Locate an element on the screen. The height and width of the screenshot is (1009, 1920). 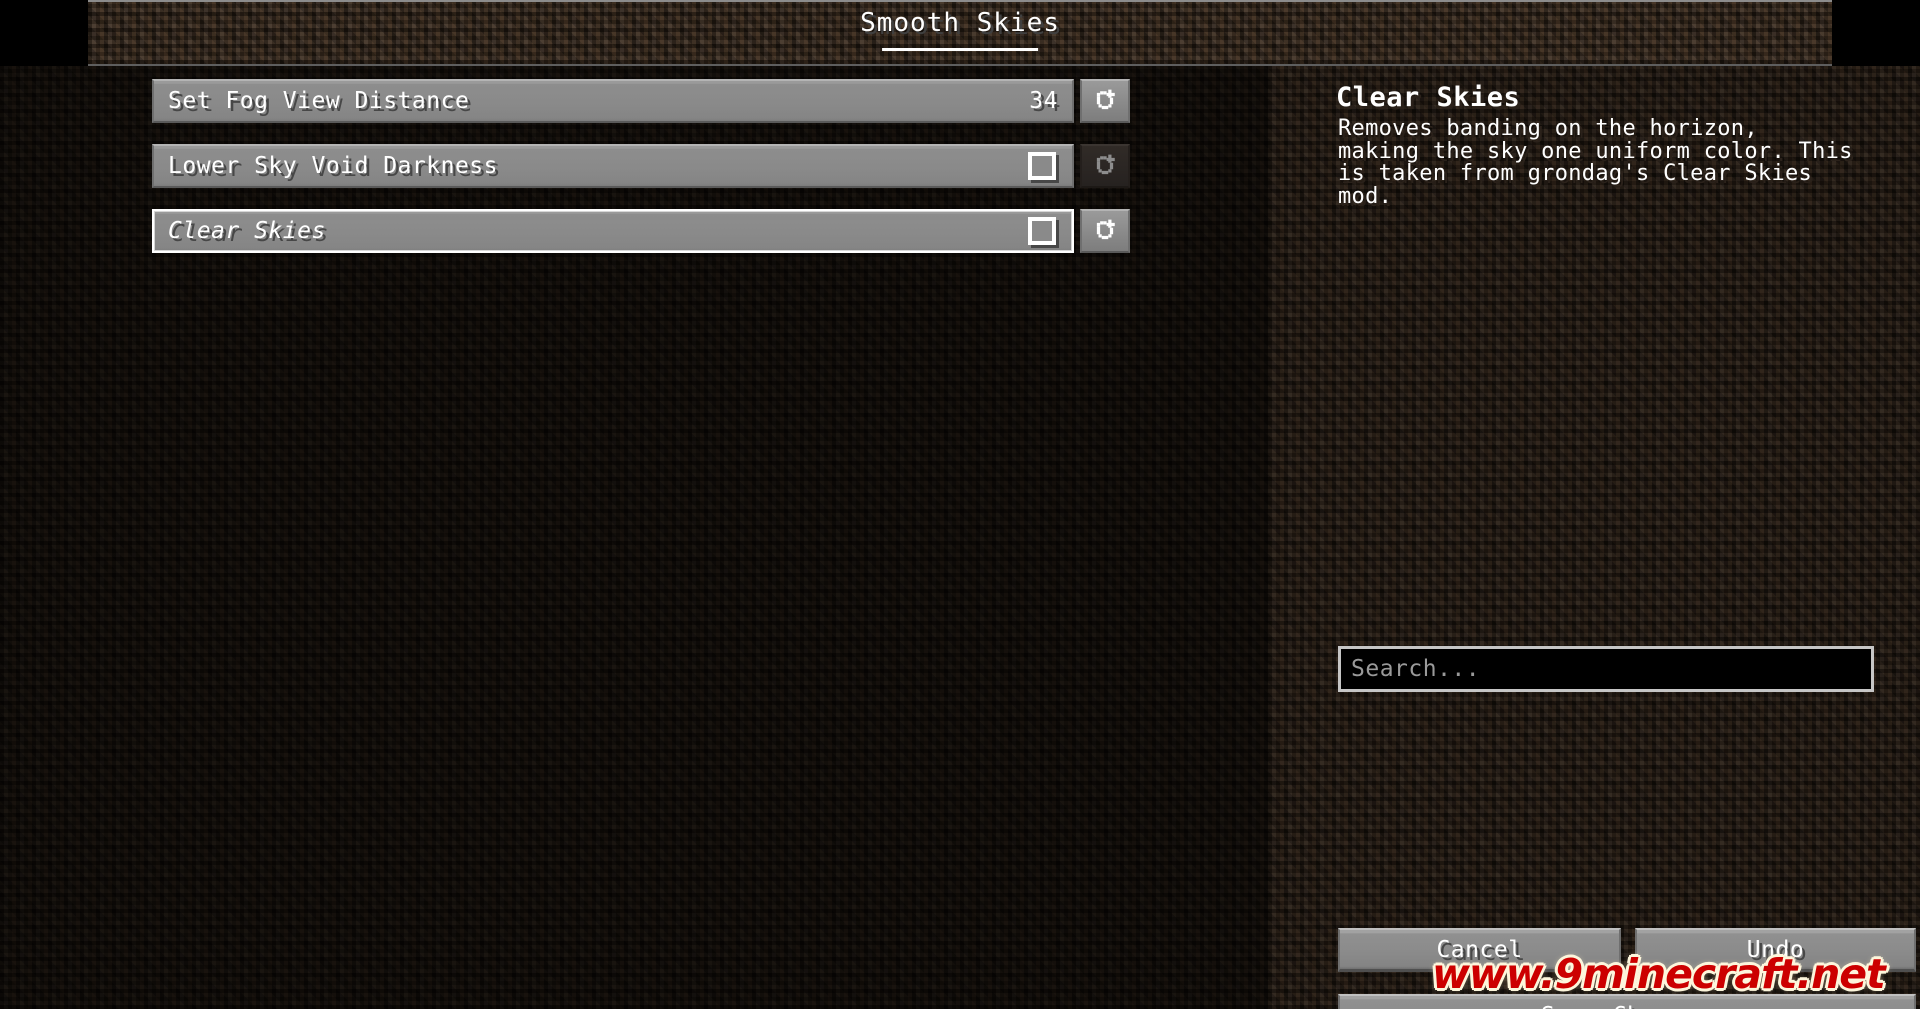
reset-arrow-icon-button-lower-sky-void-darkness is located at coordinates (1105, 166).